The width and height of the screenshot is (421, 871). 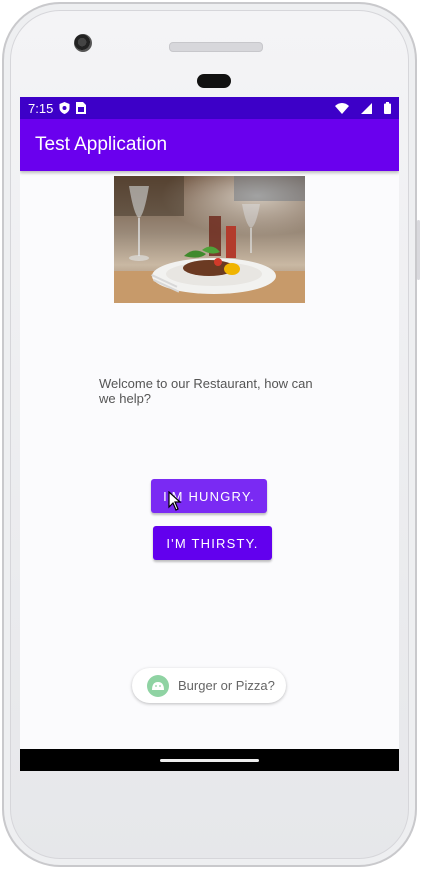 I want to click on sim-card-icon, so click(x=81, y=108).